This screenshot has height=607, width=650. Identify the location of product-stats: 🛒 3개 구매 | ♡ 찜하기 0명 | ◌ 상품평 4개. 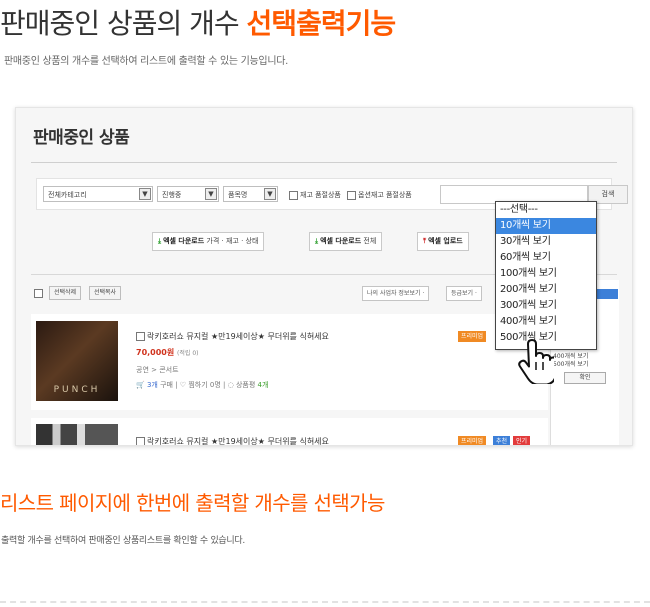
(202, 385).